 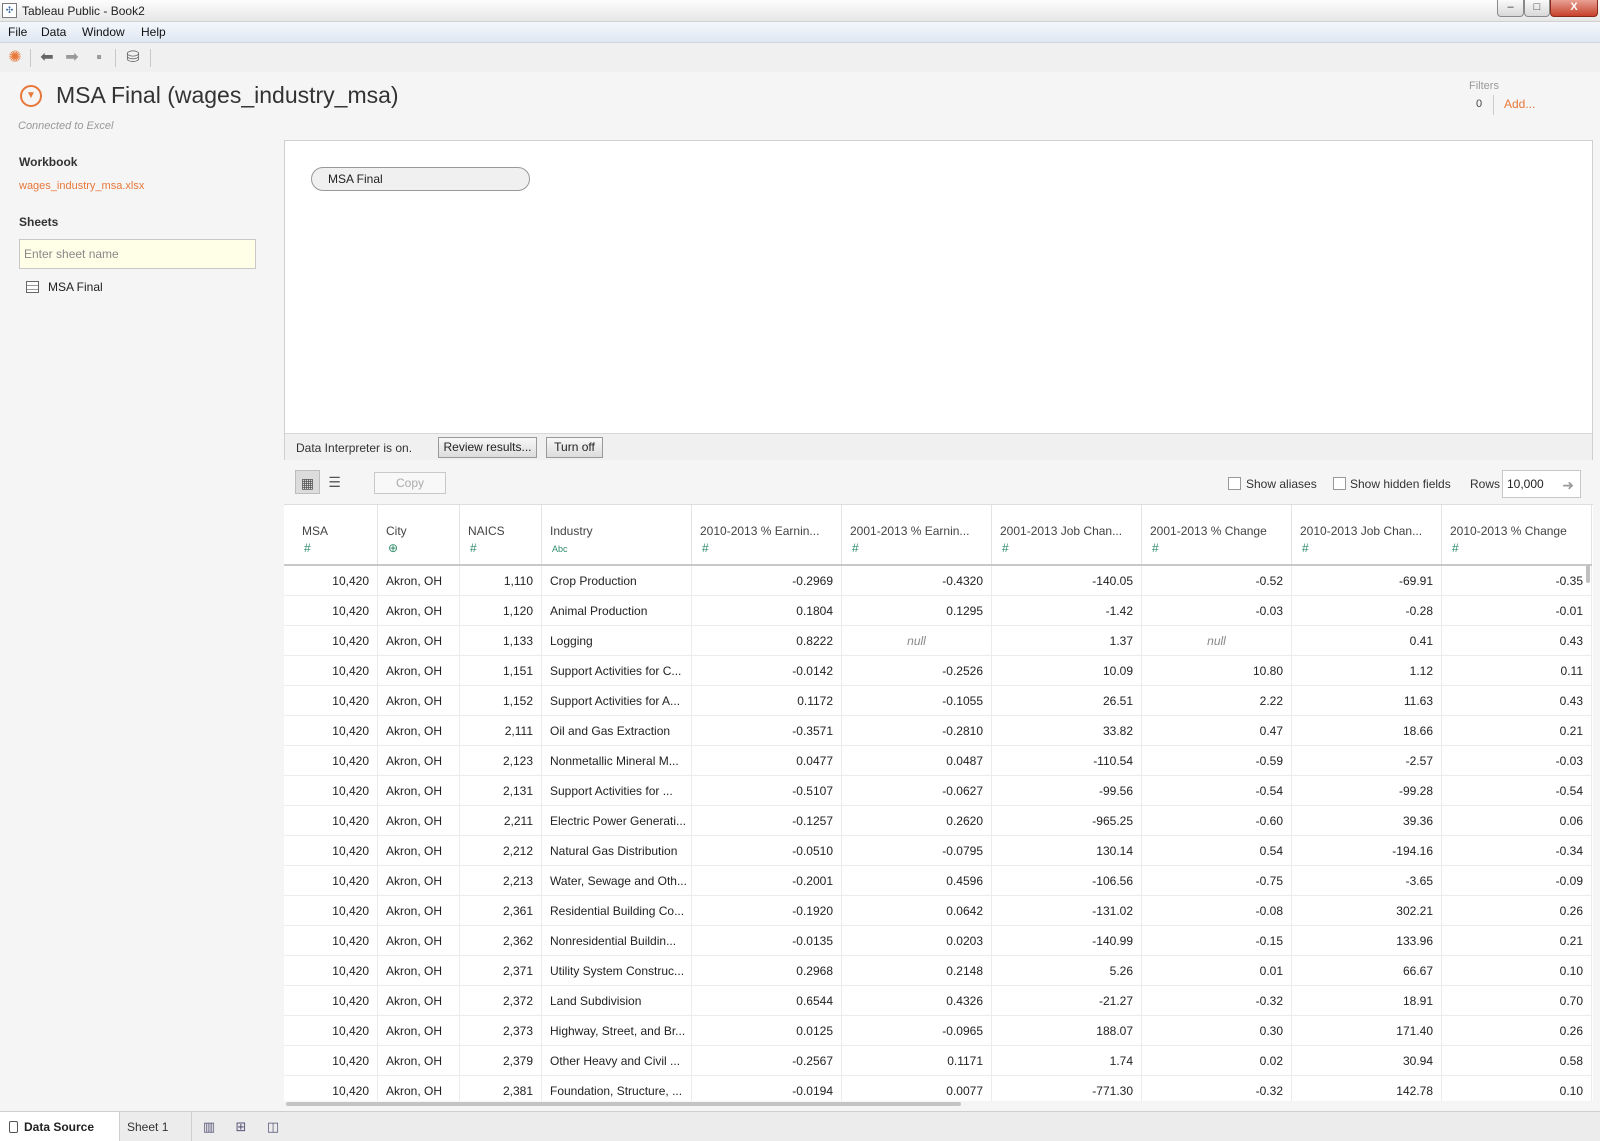 I want to click on column-header: 2010-2013 % Change #, so click(x=1517, y=534).